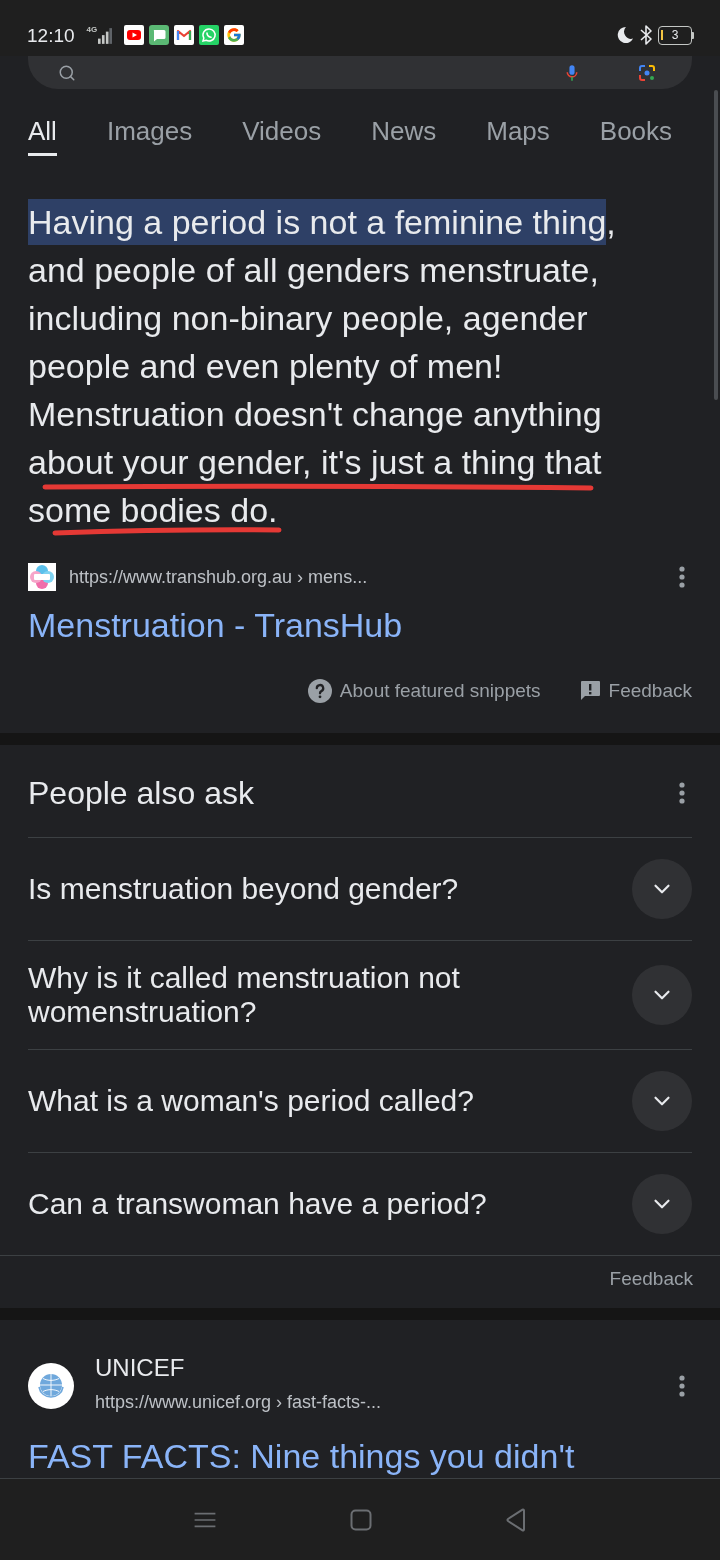 The width and height of the screenshot is (720, 1560). Describe the element at coordinates (636, 136) in the screenshot. I see `search-tab: Books` at that location.